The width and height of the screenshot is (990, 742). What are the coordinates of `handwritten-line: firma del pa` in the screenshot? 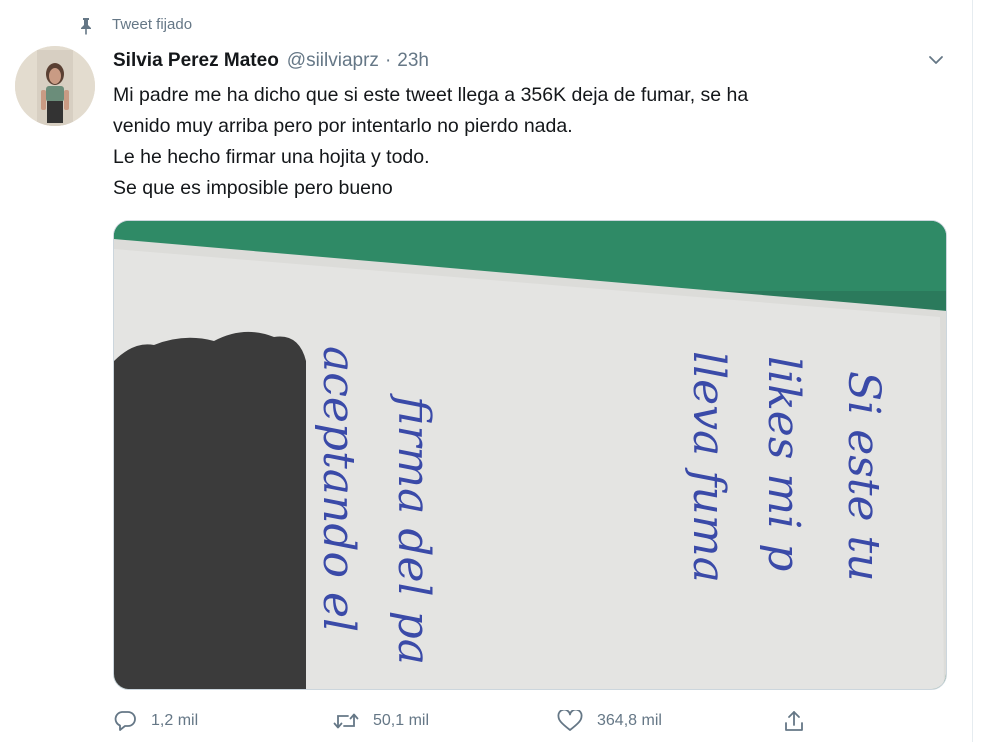 It's located at (413, 529).